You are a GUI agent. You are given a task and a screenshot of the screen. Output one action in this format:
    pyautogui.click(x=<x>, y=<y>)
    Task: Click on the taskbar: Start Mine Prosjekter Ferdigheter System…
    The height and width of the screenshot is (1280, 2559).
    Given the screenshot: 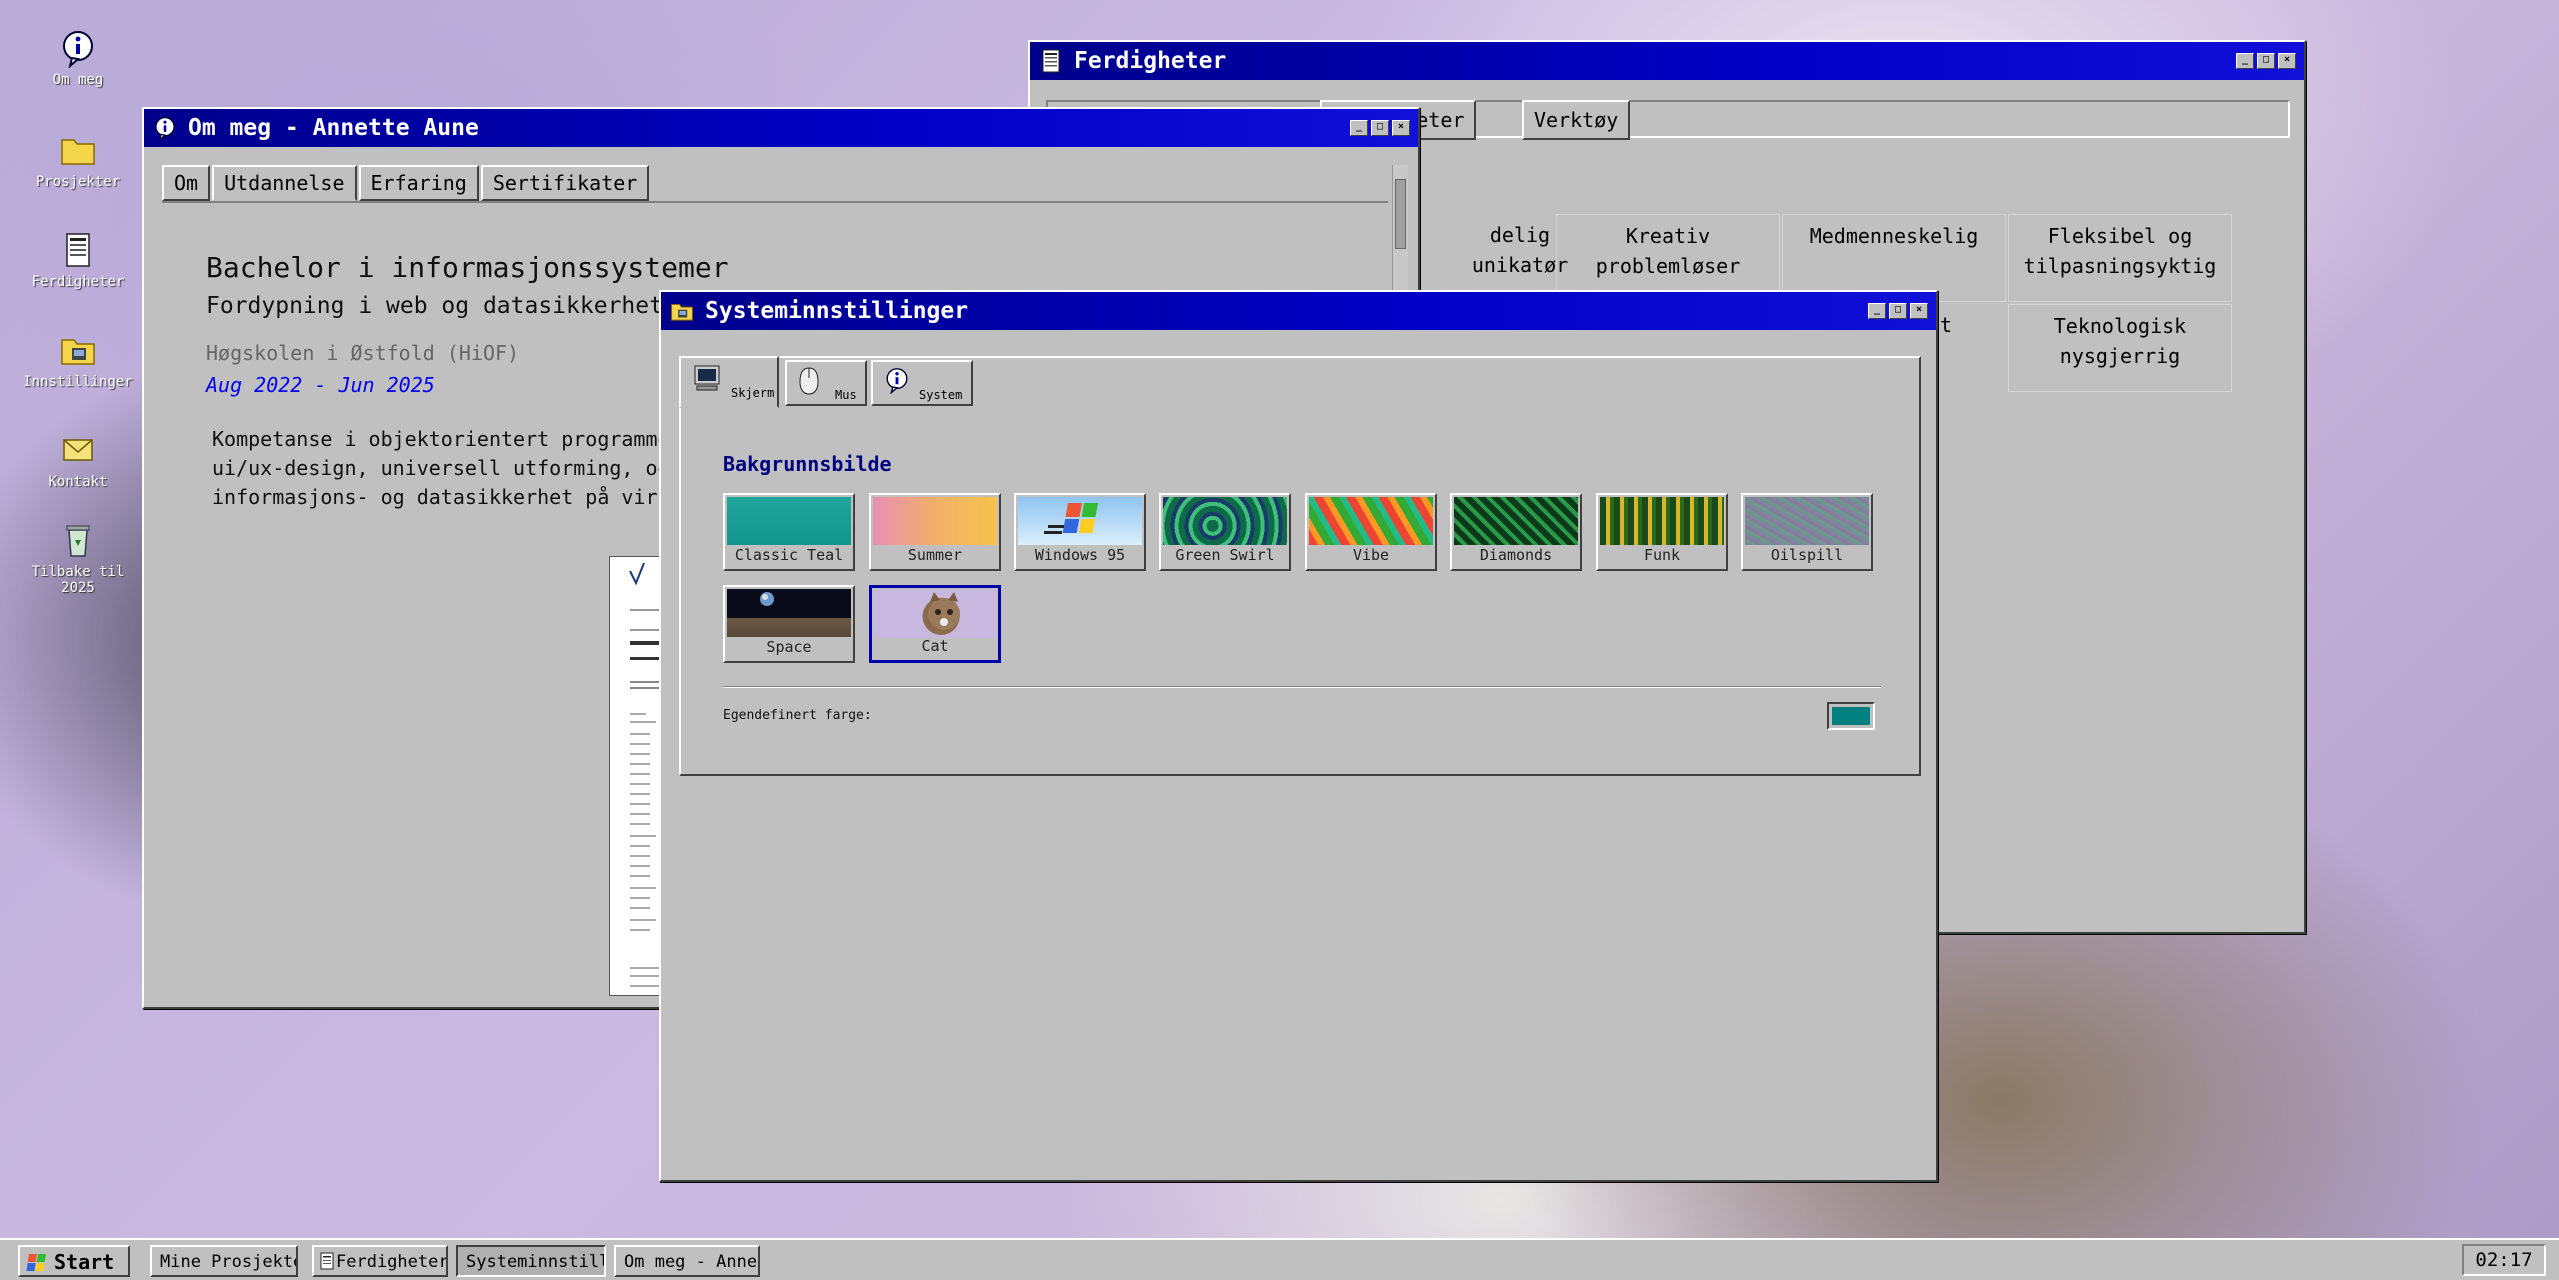 What is the action you would take?
    pyautogui.click(x=1279, y=1259)
    